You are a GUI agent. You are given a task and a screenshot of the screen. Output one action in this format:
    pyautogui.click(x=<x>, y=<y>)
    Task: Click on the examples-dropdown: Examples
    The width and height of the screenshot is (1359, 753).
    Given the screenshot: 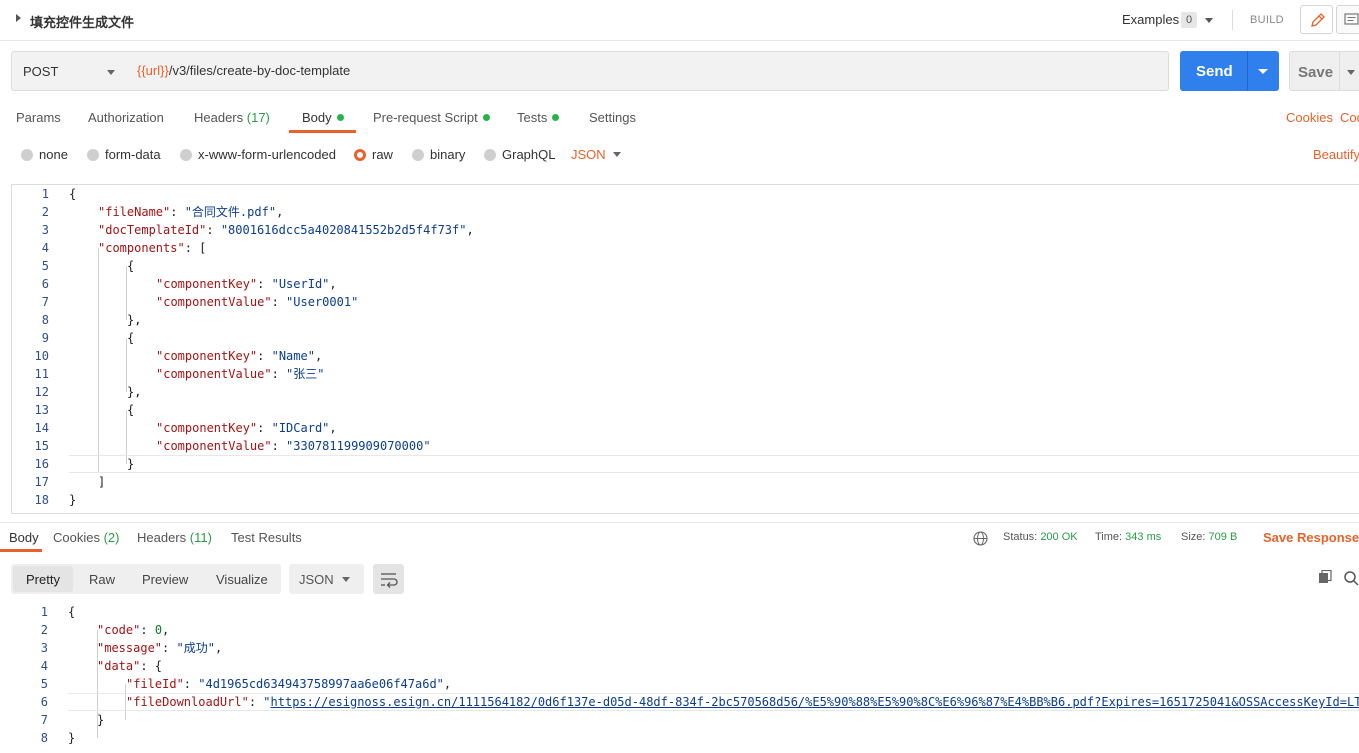 What is the action you would take?
    pyautogui.click(x=1150, y=19)
    